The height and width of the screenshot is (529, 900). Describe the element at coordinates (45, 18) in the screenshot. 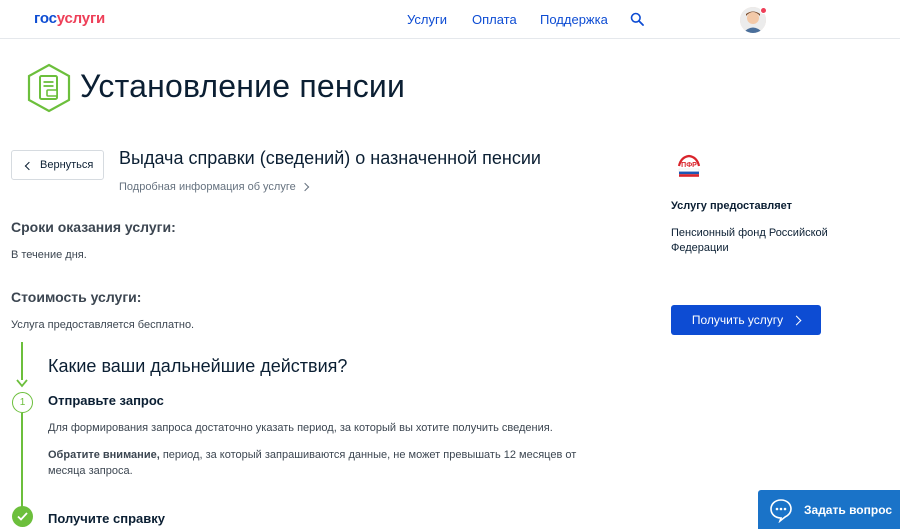

I see `logo-part-gos: гос` at that location.